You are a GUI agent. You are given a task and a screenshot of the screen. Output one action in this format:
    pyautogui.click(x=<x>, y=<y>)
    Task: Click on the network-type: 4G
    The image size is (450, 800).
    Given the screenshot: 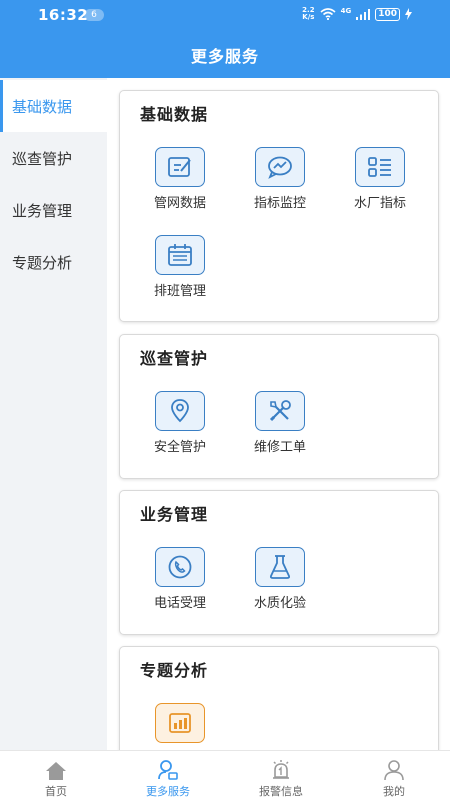 What is the action you would take?
    pyautogui.click(x=346, y=11)
    